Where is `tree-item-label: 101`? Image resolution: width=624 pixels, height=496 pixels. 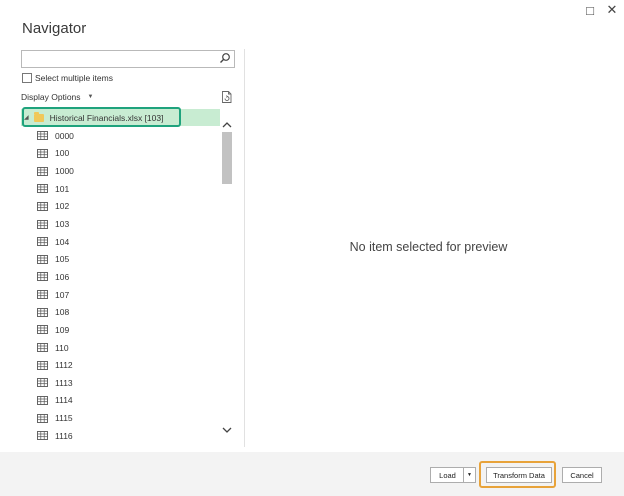 tree-item-label: 101 is located at coordinates (62, 188).